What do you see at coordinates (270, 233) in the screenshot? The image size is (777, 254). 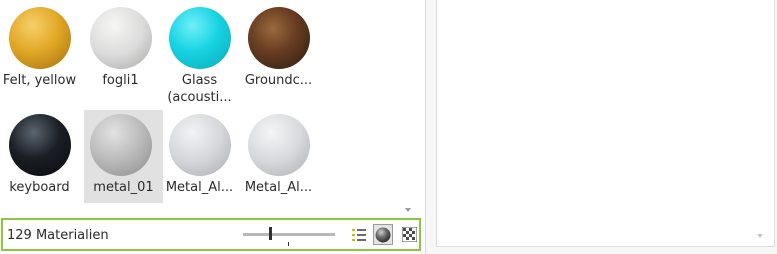 I see `slider-handle` at bounding box center [270, 233].